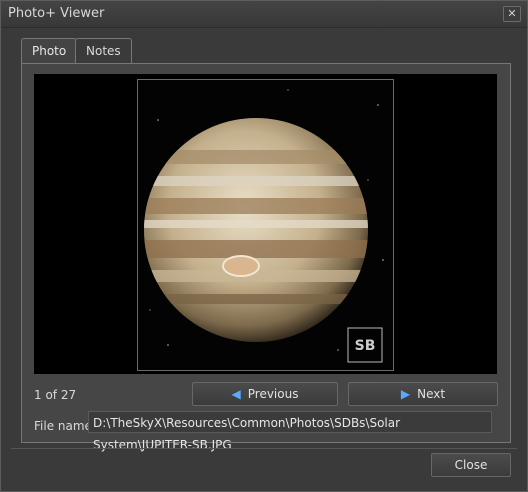 This screenshot has width=528, height=492. What do you see at coordinates (236, 394) in the screenshot?
I see `arrow-left-icon: ◀` at bounding box center [236, 394].